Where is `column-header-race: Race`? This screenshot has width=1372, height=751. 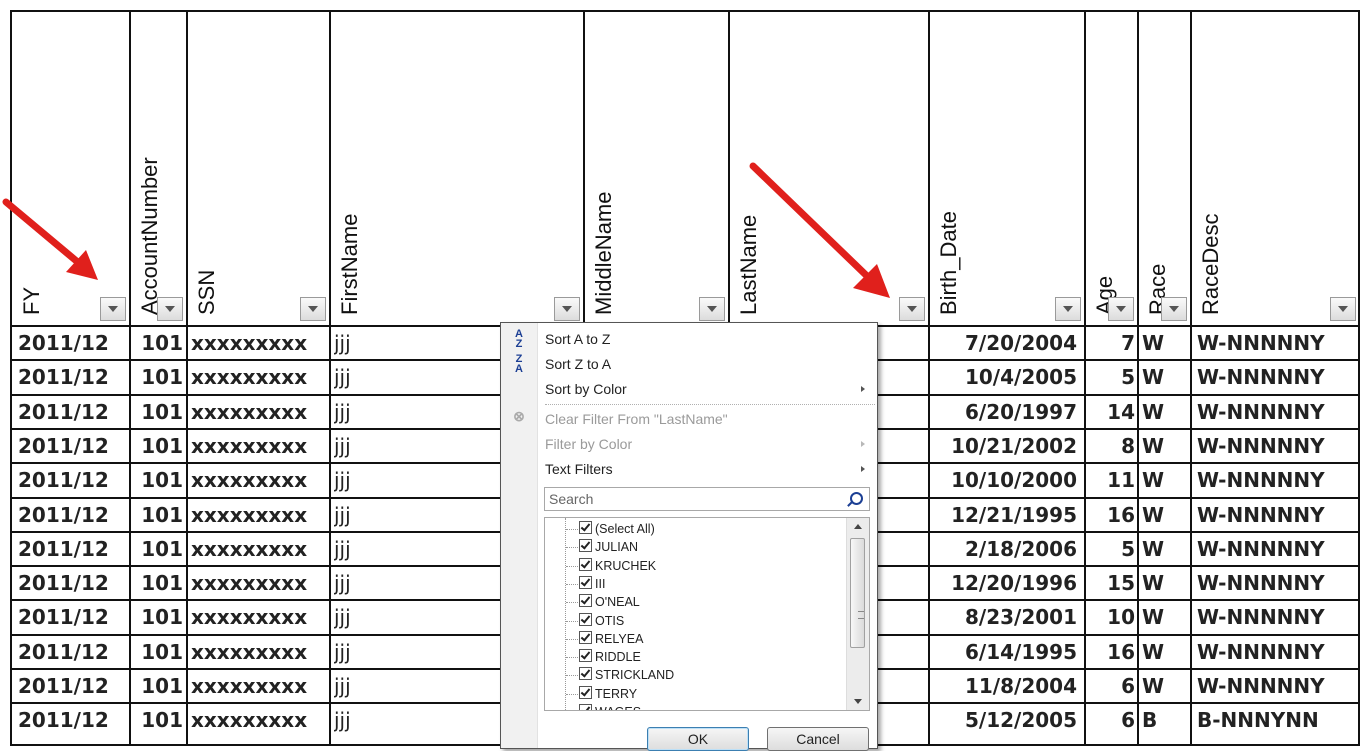 column-header-race: Race is located at coordinates (1164, 168).